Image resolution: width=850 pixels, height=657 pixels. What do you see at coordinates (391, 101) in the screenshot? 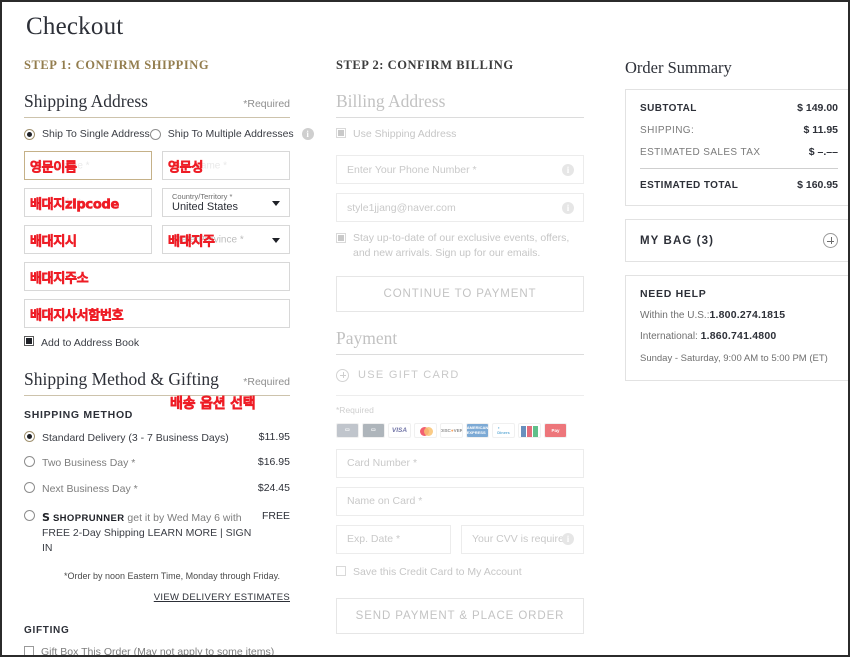
I see `billing-address-title: Billing Address` at bounding box center [391, 101].